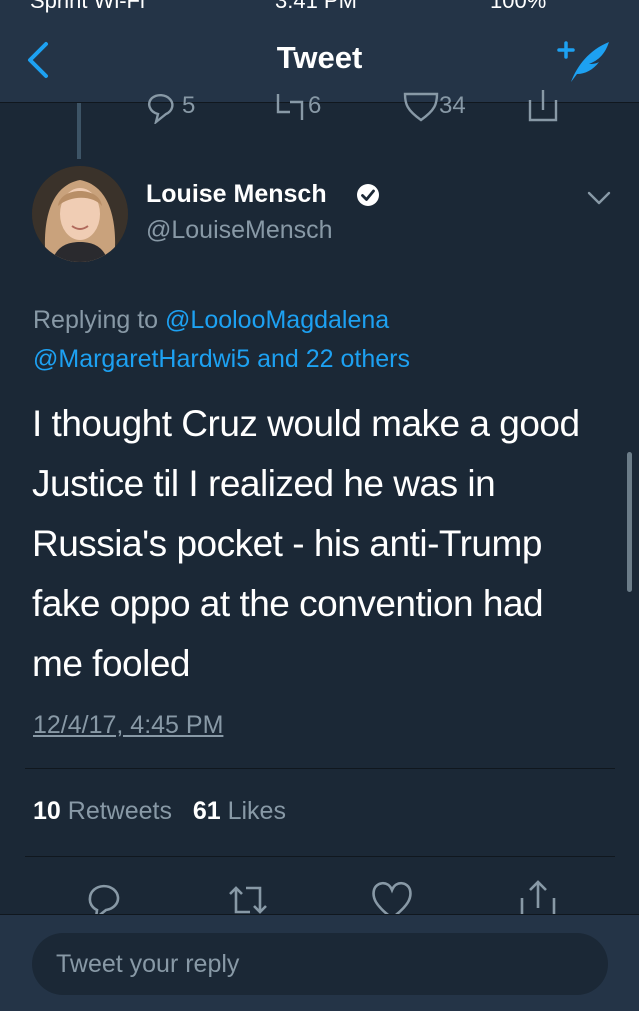 The image size is (639, 1011). Describe the element at coordinates (278, 359) in the screenshot. I see `reply-joiner: and` at that location.